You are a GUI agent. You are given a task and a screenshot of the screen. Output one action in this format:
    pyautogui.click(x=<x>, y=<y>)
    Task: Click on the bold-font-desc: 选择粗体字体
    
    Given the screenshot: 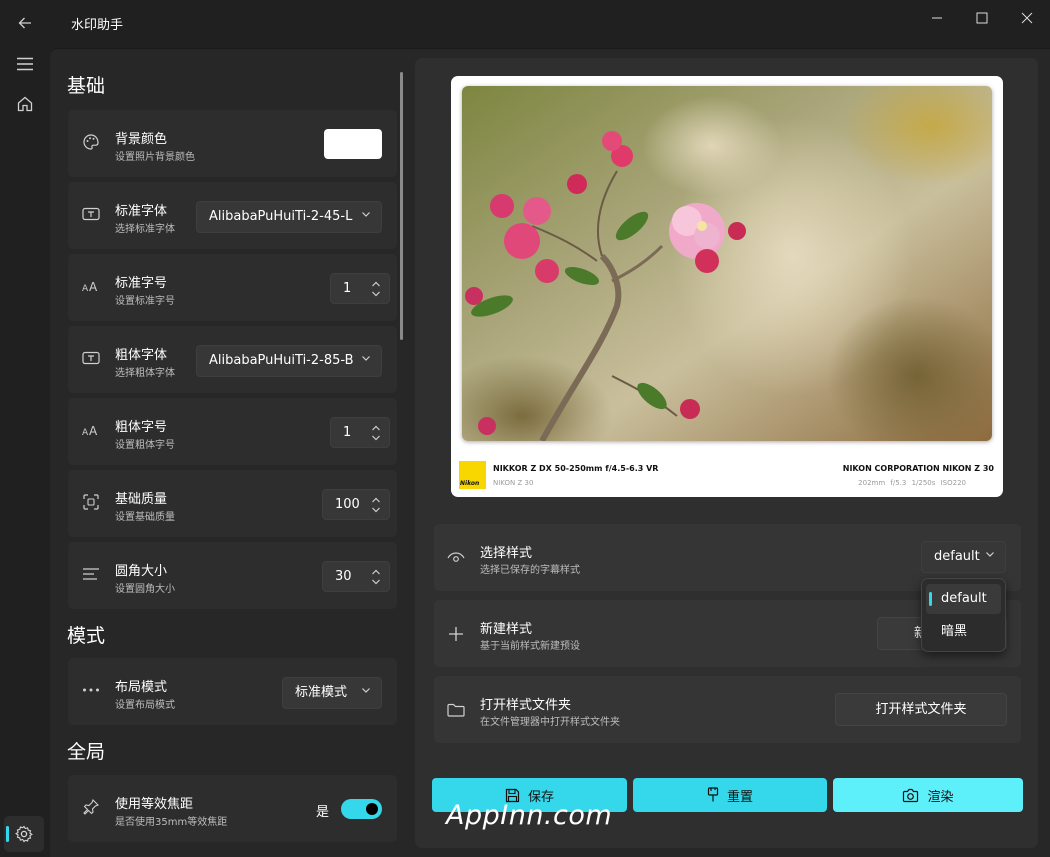 What is the action you would take?
    pyautogui.click(x=145, y=373)
    